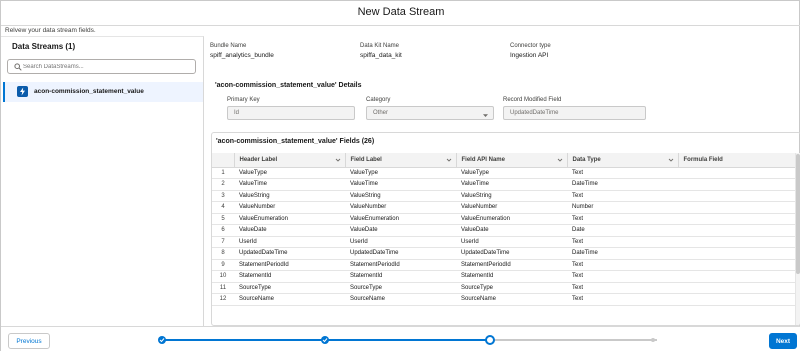 Image resolution: width=800 pixels, height=351 pixels. Describe the element at coordinates (223, 253) in the screenshot. I see `row-number-cell: 8` at that location.